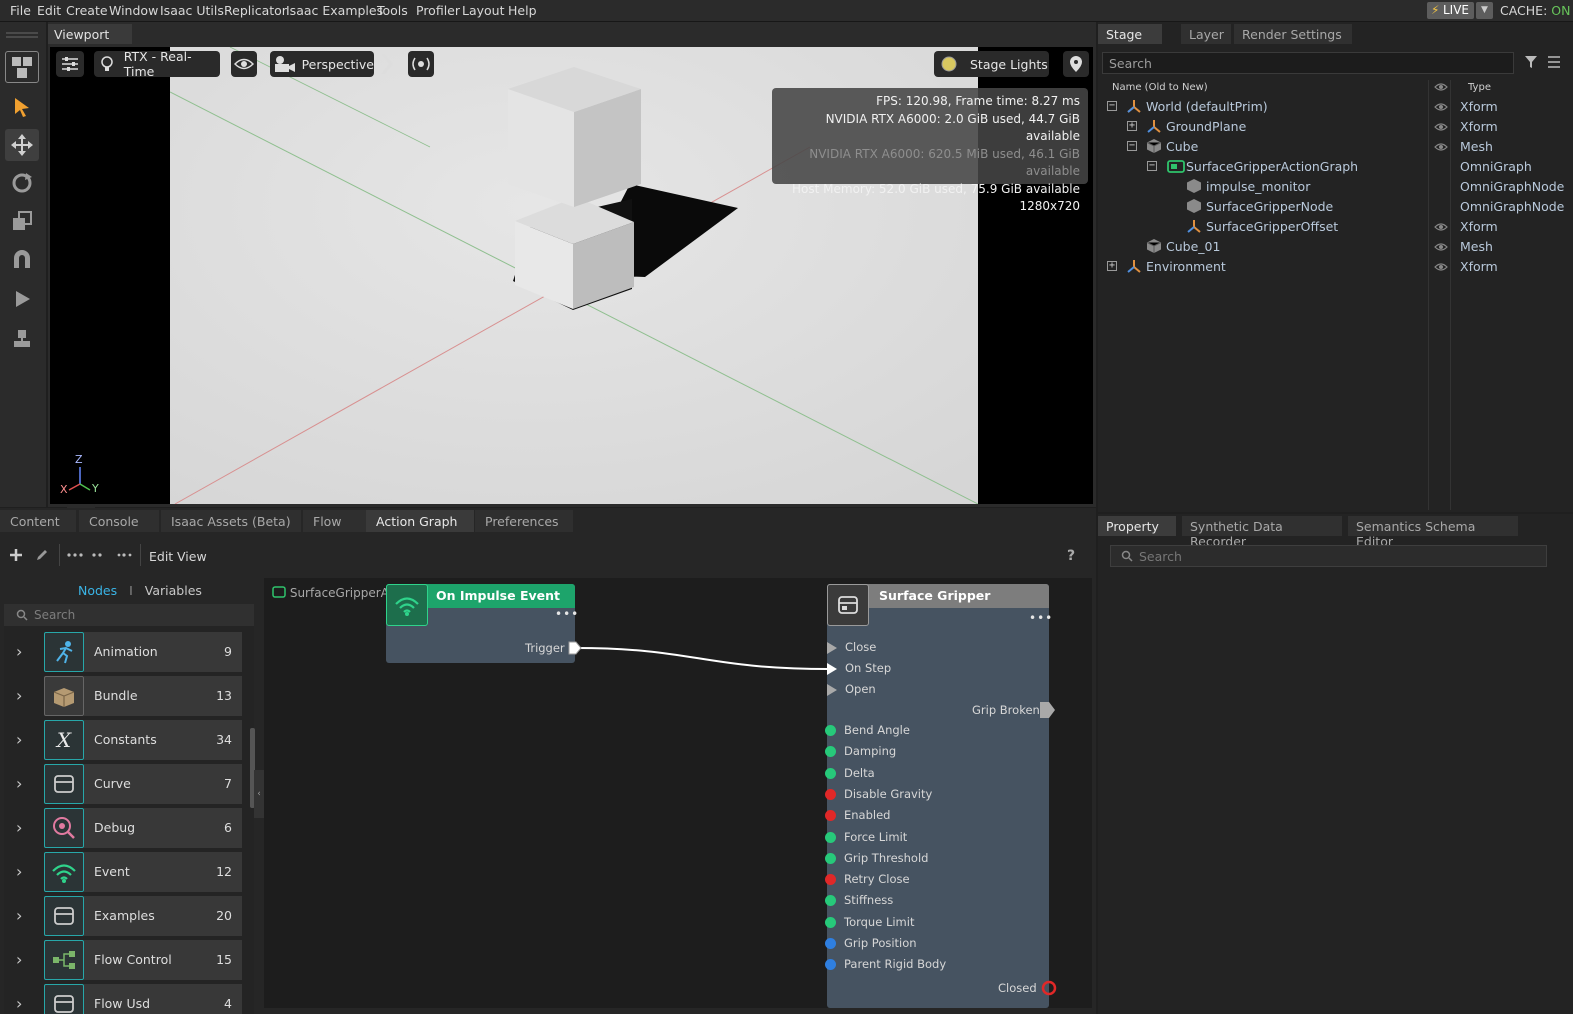 This screenshot has height=1014, width=1573. What do you see at coordinates (22, 260) in the screenshot?
I see `snap-tool-button` at bounding box center [22, 260].